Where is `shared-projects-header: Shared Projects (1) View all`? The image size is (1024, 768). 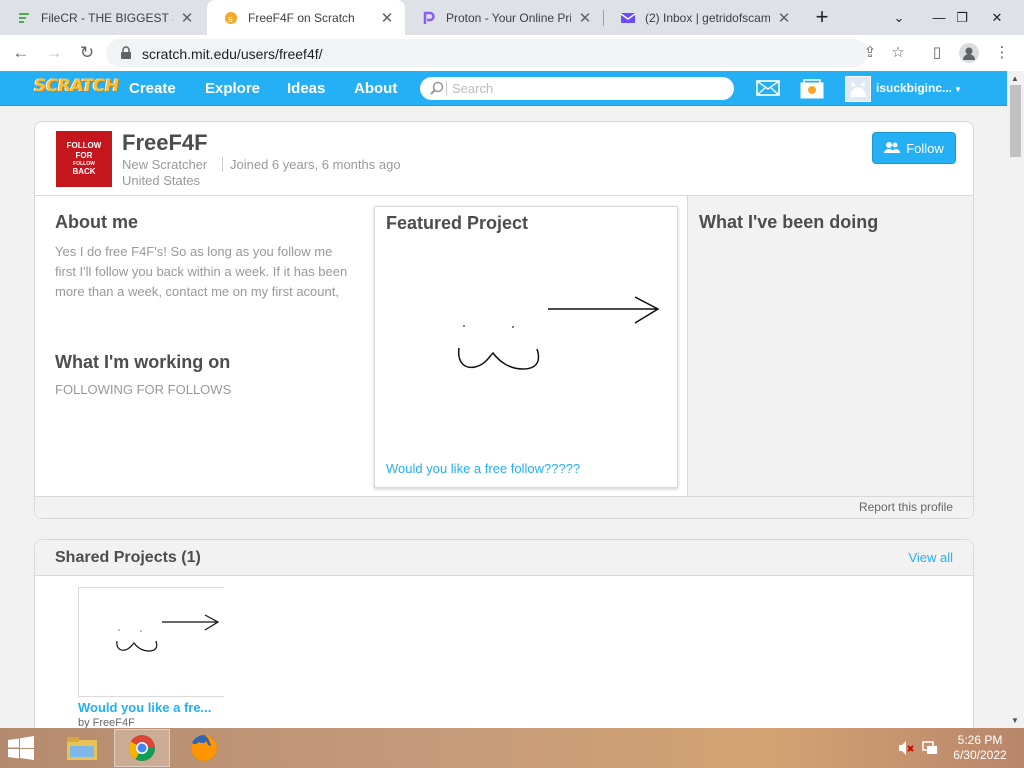
shared-projects-header: Shared Projects (1) View all is located at coordinates (504, 558).